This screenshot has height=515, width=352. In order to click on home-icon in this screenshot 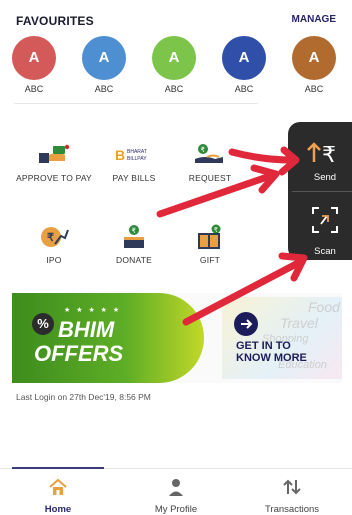, I will do `click(58, 486)`.